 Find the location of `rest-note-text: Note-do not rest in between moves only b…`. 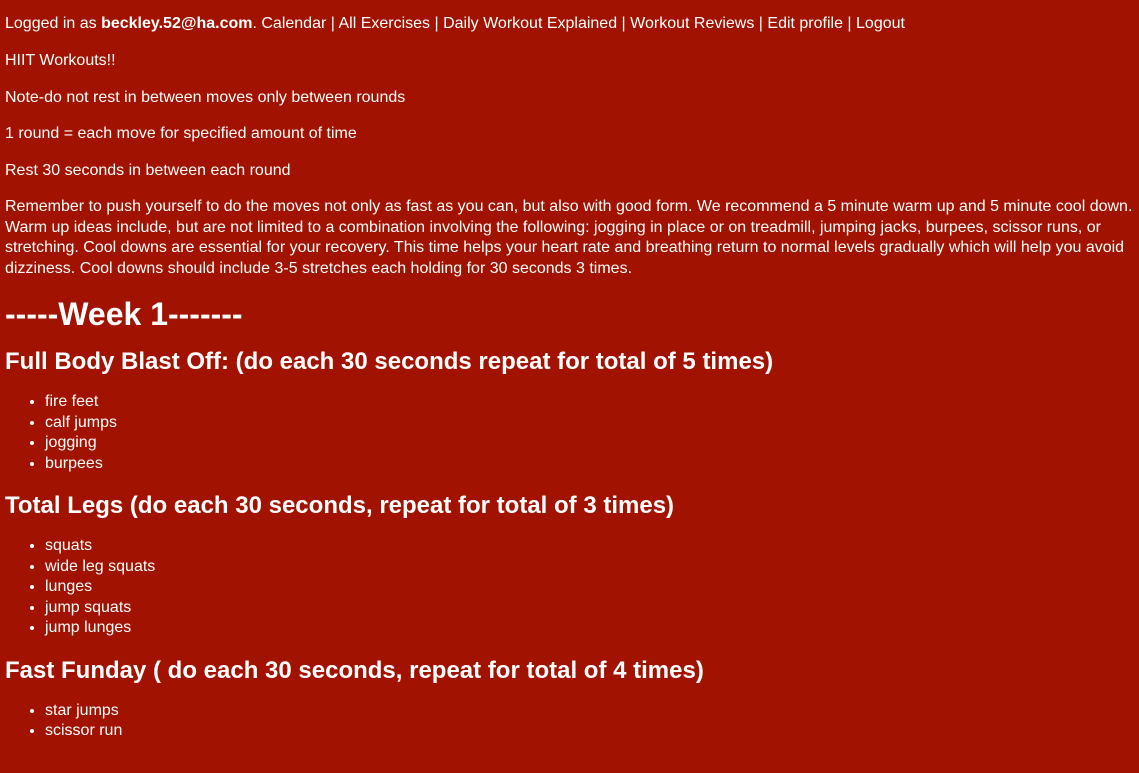

rest-note-text: Note-do not rest in between moves only b… is located at coordinates (205, 97).